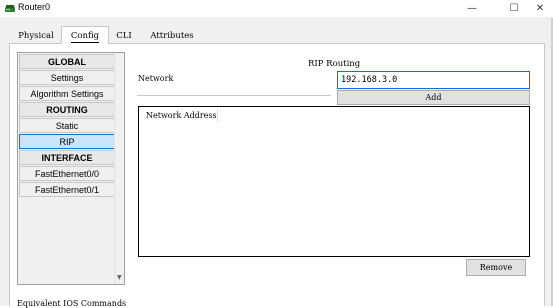 The image size is (553, 308). What do you see at coordinates (433, 97) in the screenshot?
I see `add-button: Add` at bounding box center [433, 97].